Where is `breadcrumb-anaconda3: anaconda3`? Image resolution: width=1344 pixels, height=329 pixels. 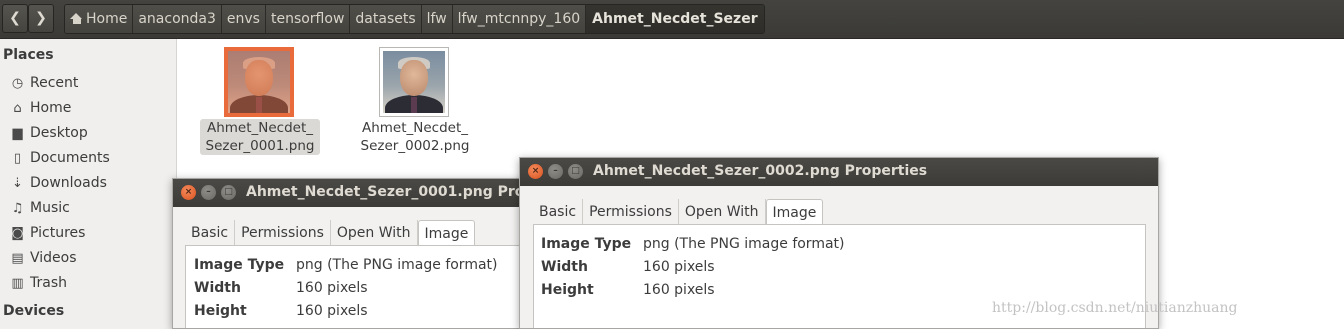 breadcrumb-anaconda3: anaconda3 is located at coordinates (177, 19).